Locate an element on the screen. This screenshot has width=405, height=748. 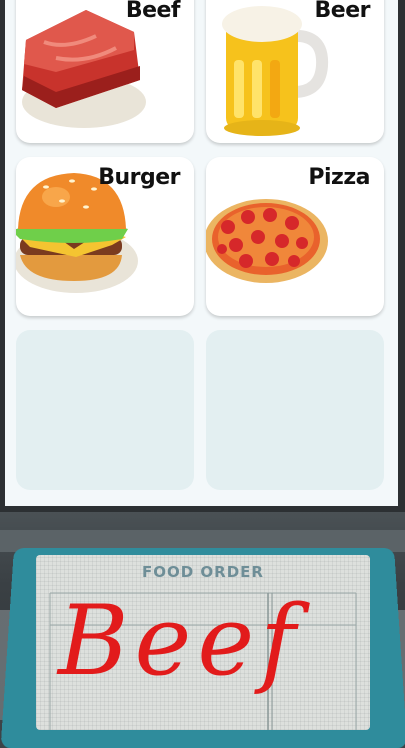
order-heading: FOOD ORDER is located at coordinates (203, 572).